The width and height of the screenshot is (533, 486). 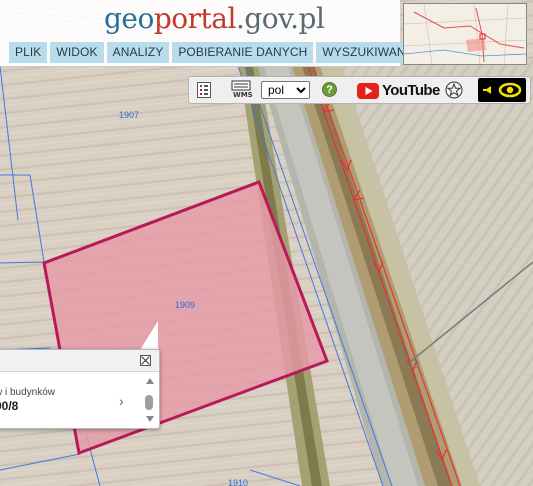 What do you see at coordinates (204, 90) in the screenshot?
I see `list-icon` at bounding box center [204, 90].